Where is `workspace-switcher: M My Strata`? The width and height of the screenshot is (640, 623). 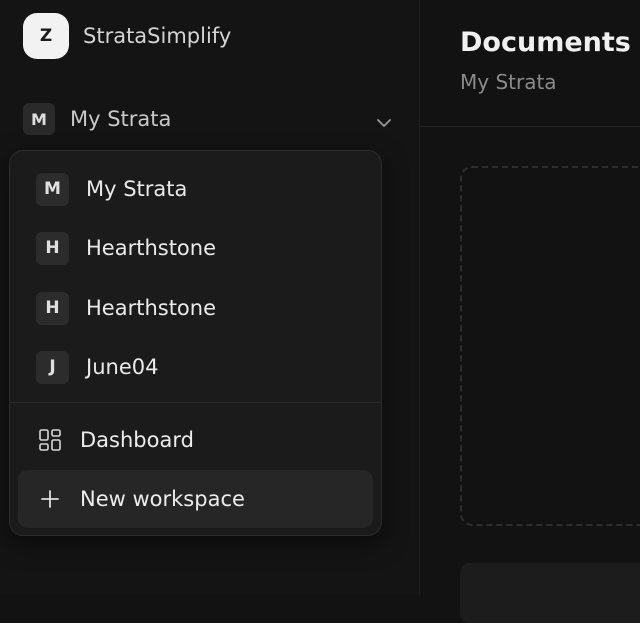
workspace-switcher: M My Strata is located at coordinates (209, 119).